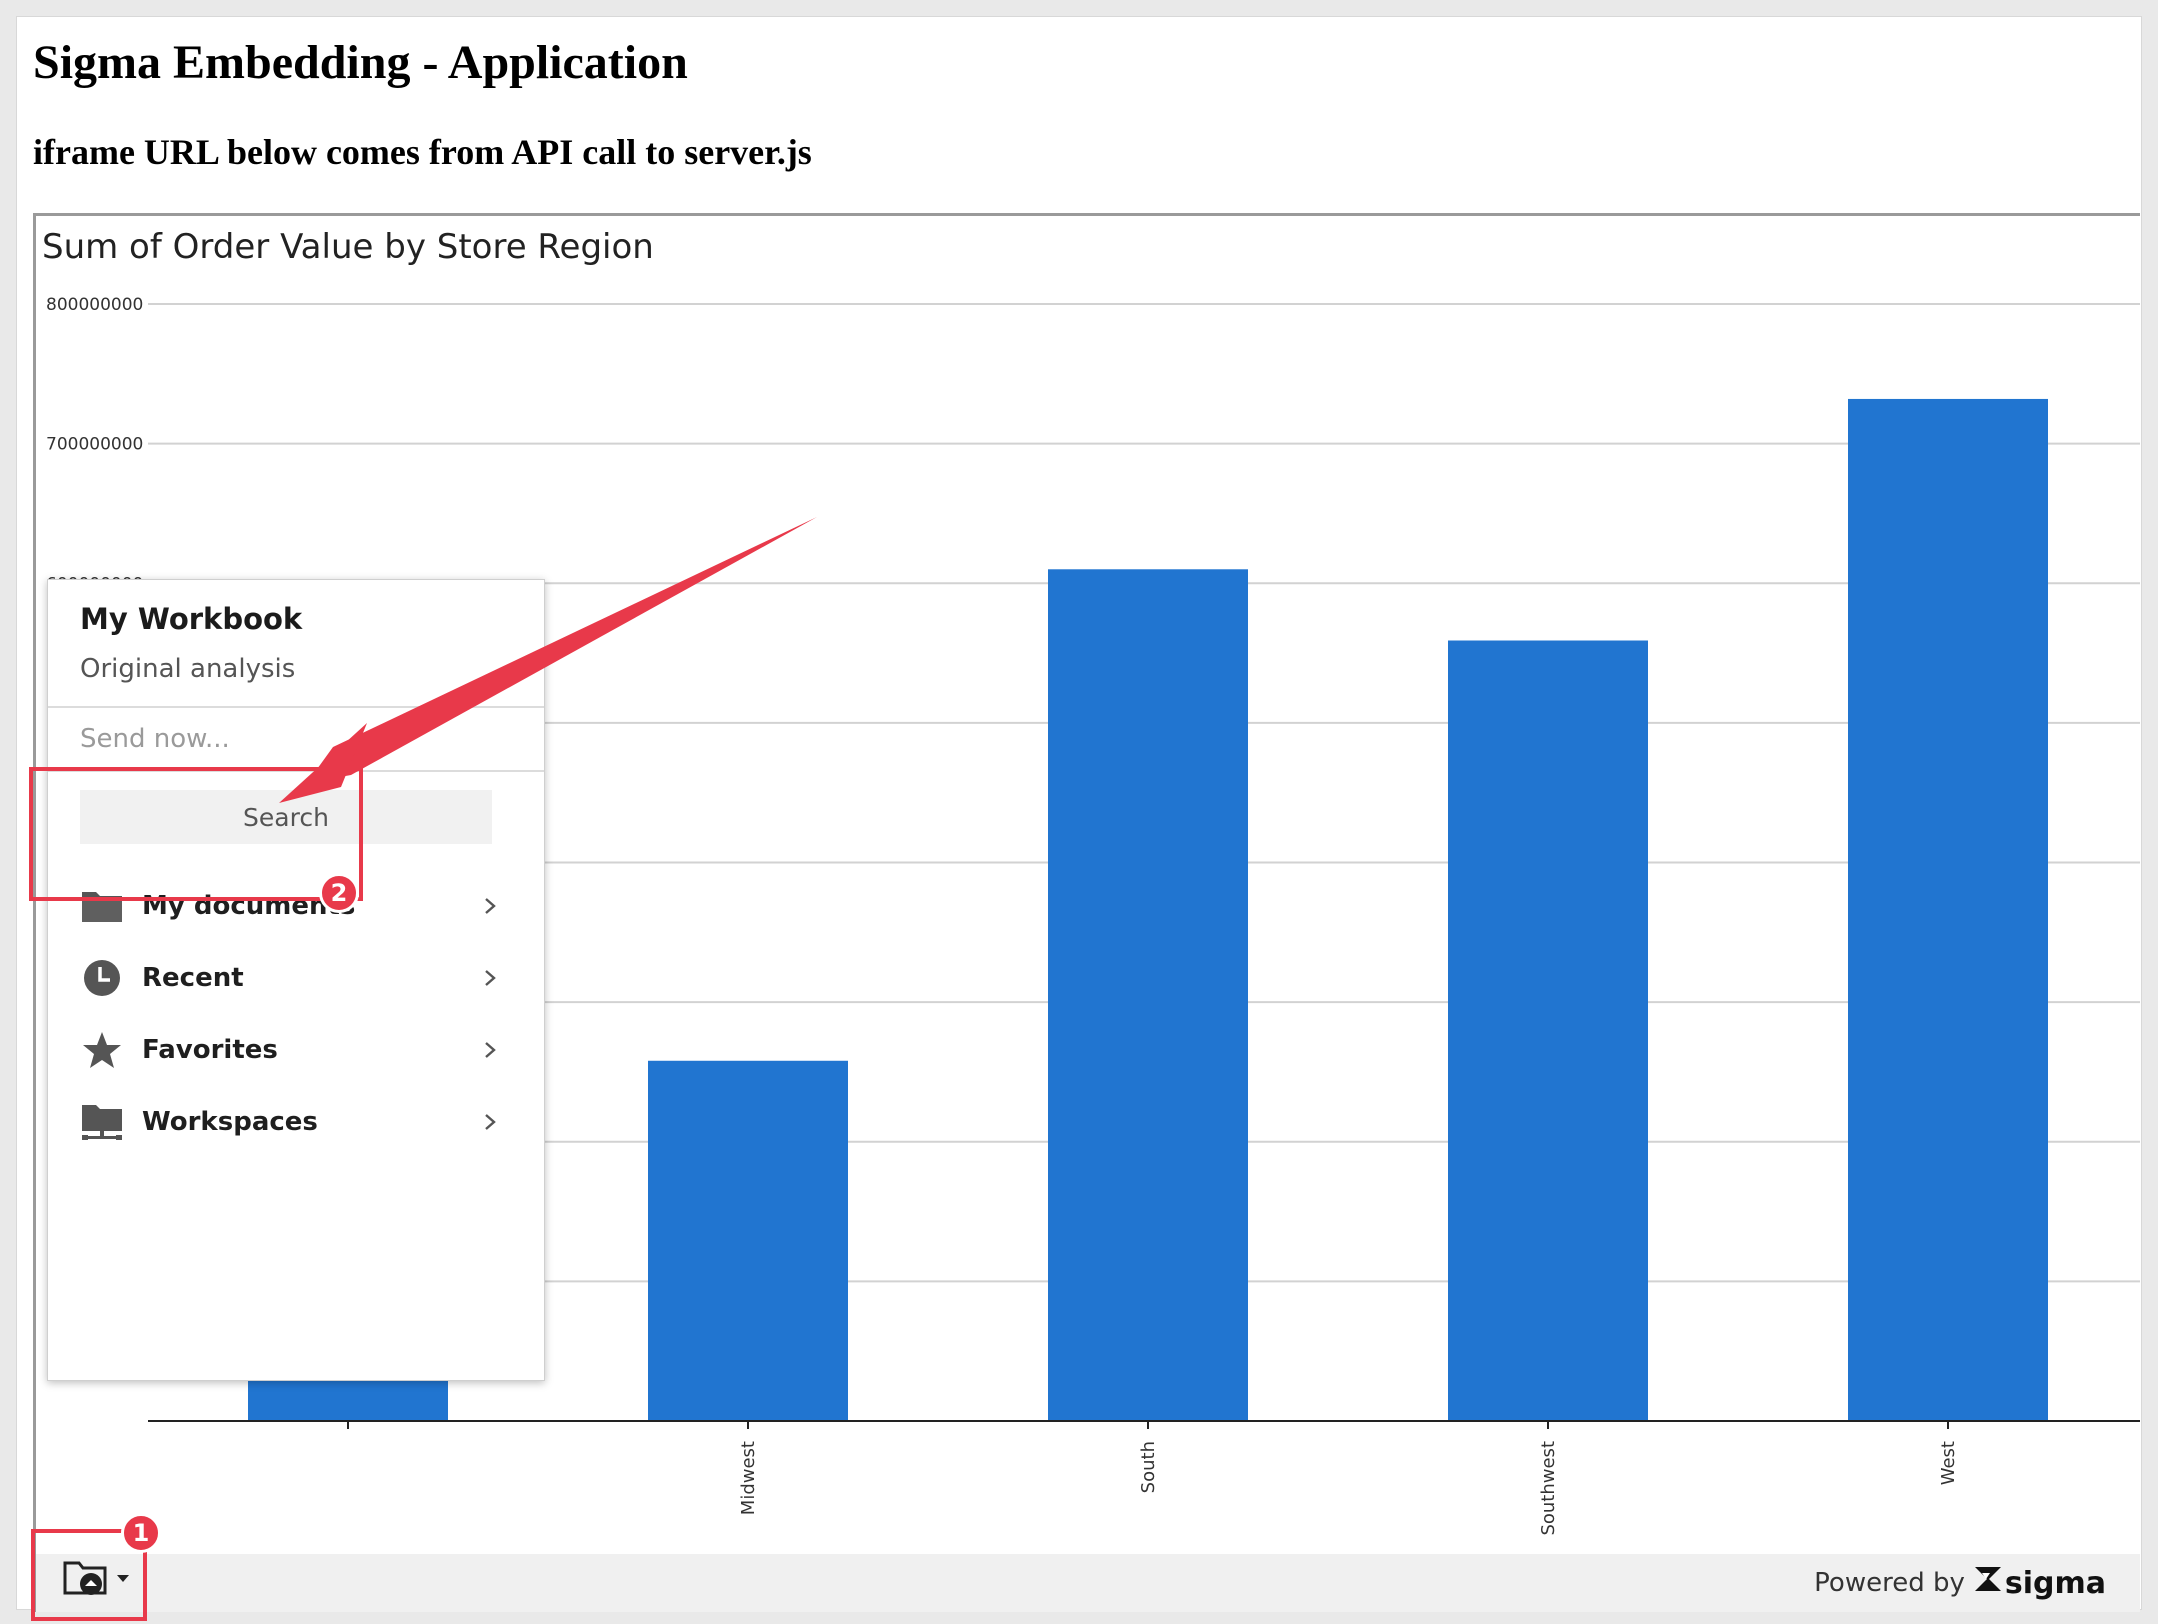 The width and height of the screenshot is (2158, 1624). Describe the element at coordinates (1148, 1467) in the screenshot. I see `x-tick-label: South` at that location.